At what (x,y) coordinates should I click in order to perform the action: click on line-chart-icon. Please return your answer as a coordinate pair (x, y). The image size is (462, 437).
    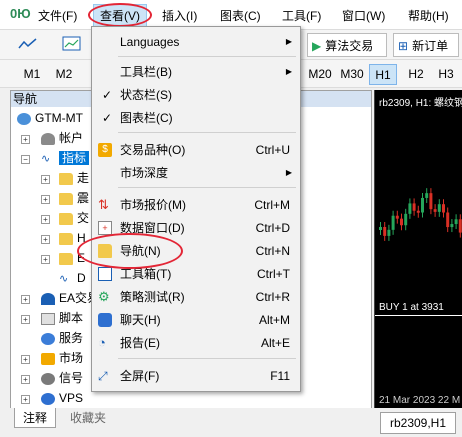
    Looking at the image, I should click on (28, 44).